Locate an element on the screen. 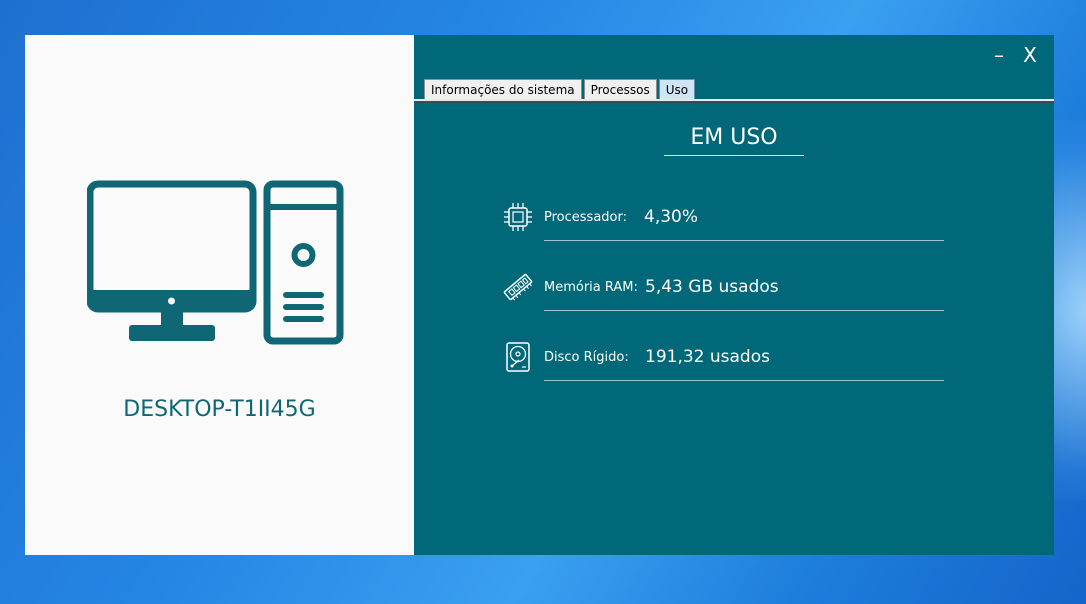 This screenshot has width=1086, height=604. processor-row: Processador: 4,30% is located at coordinates (723, 221).